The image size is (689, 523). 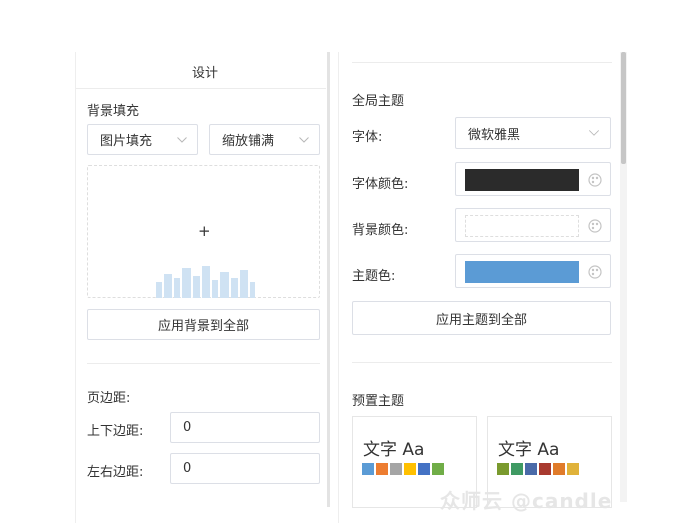 I want to click on fill-type-select: 图片填充, so click(x=142, y=139).